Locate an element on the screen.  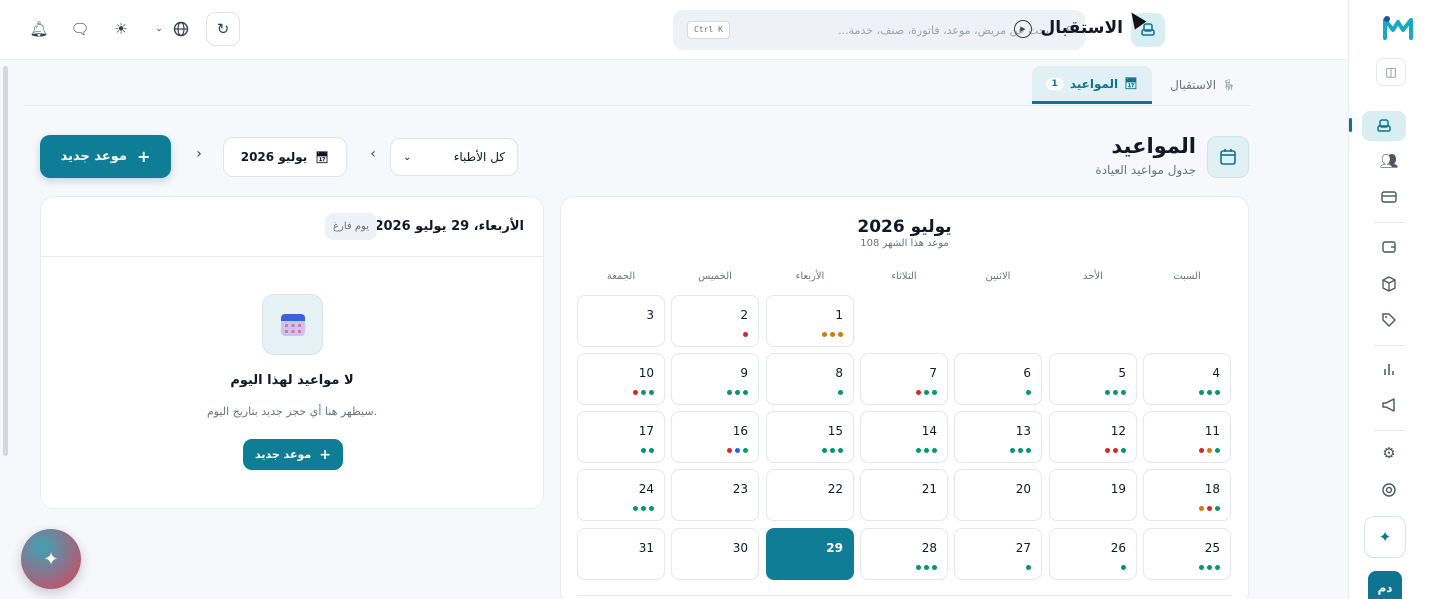
calendar-day-cell: 14 is located at coordinates (904, 437).